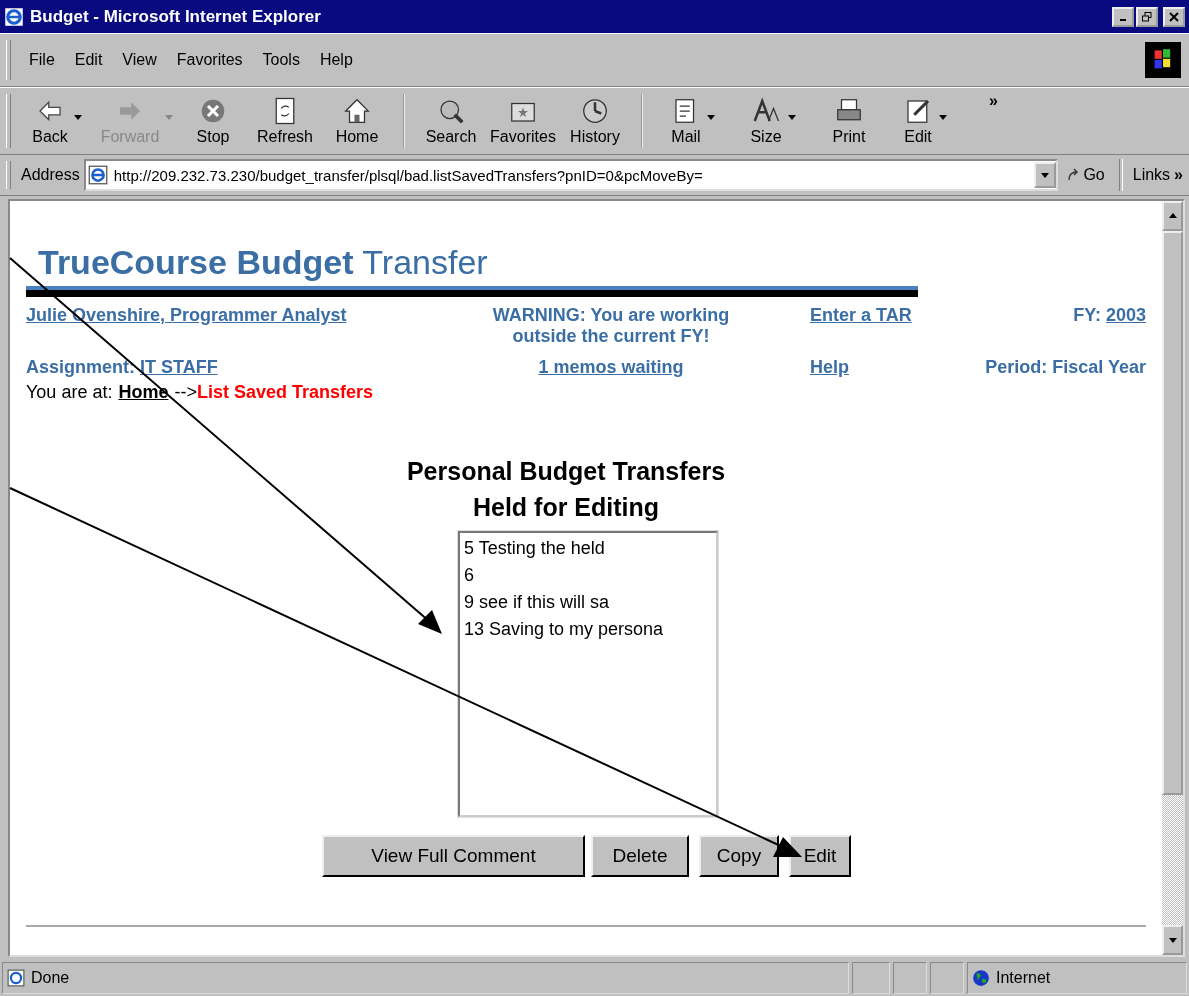 The width and height of the screenshot is (1189, 996). I want to click on fy-label: FY:, so click(1087, 315).